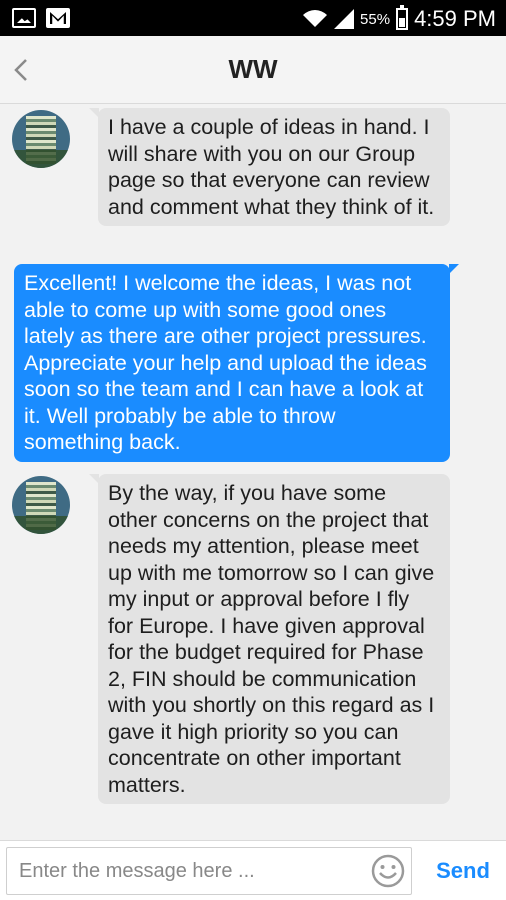 The height and width of the screenshot is (900, 506). Describe the element at coordinates (375, 19) in the screenshot. I see `battery-percent: 55%` at that location.